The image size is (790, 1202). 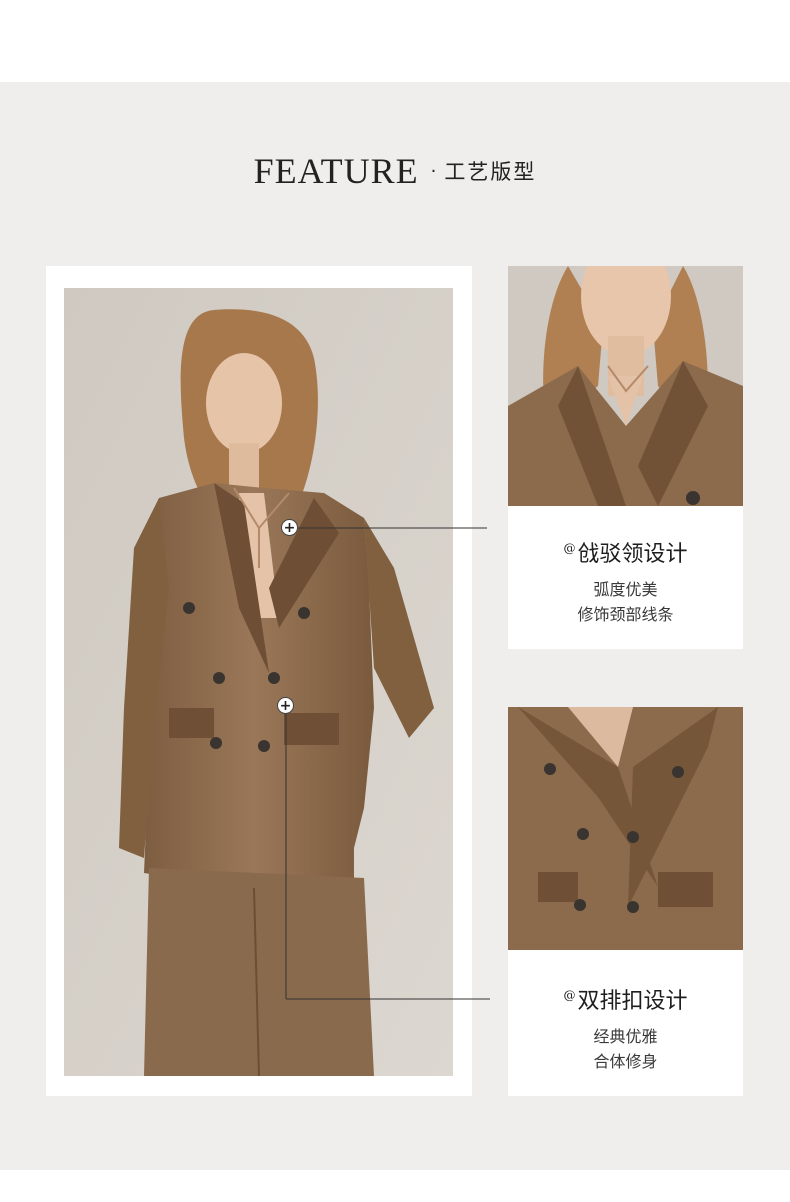 I want to click on description-line: 修饰颈部线条, so click(x=625, y=614).